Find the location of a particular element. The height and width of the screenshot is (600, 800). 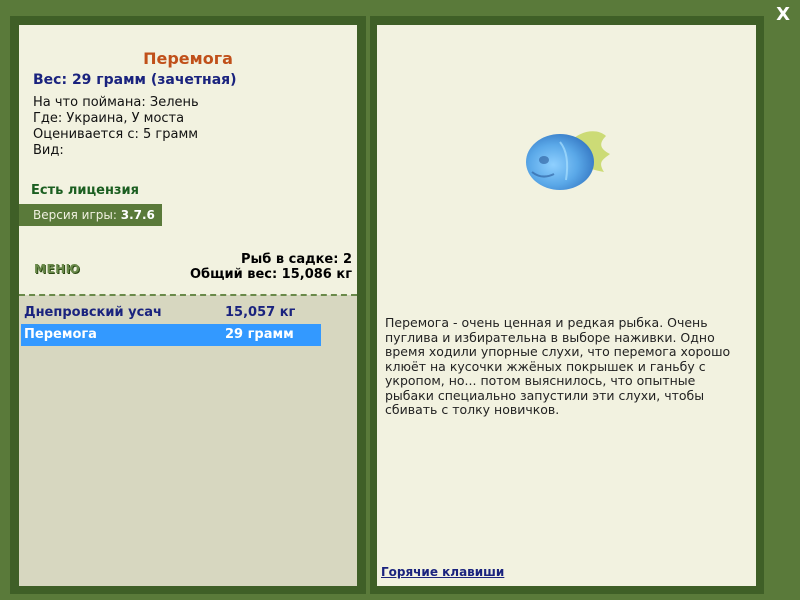

version-bar: Версия игры: 3.7.6 is located at coordinates (90, 215).